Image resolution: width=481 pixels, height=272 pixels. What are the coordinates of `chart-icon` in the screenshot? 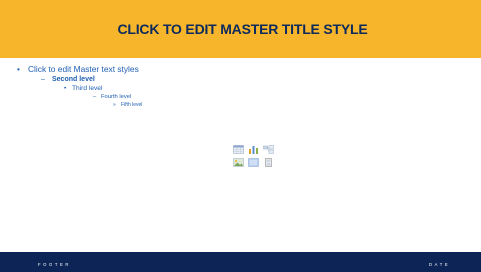 It's located at (253, 149).